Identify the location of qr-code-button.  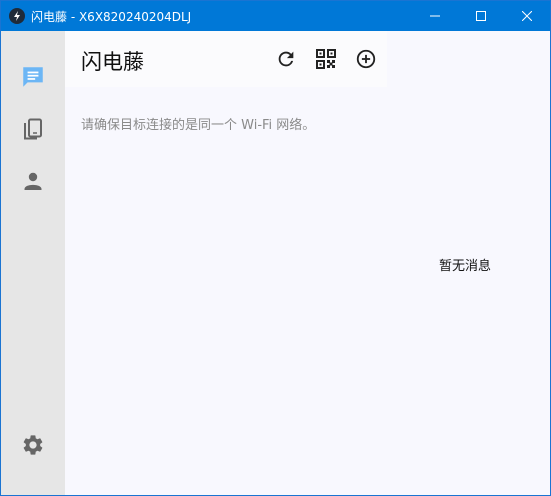
(326, 59).